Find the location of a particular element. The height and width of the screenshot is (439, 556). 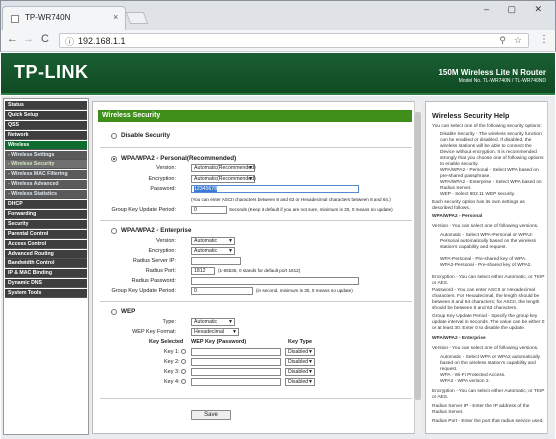

sidebar-item: Wireless is located at coordinates (46, 145).